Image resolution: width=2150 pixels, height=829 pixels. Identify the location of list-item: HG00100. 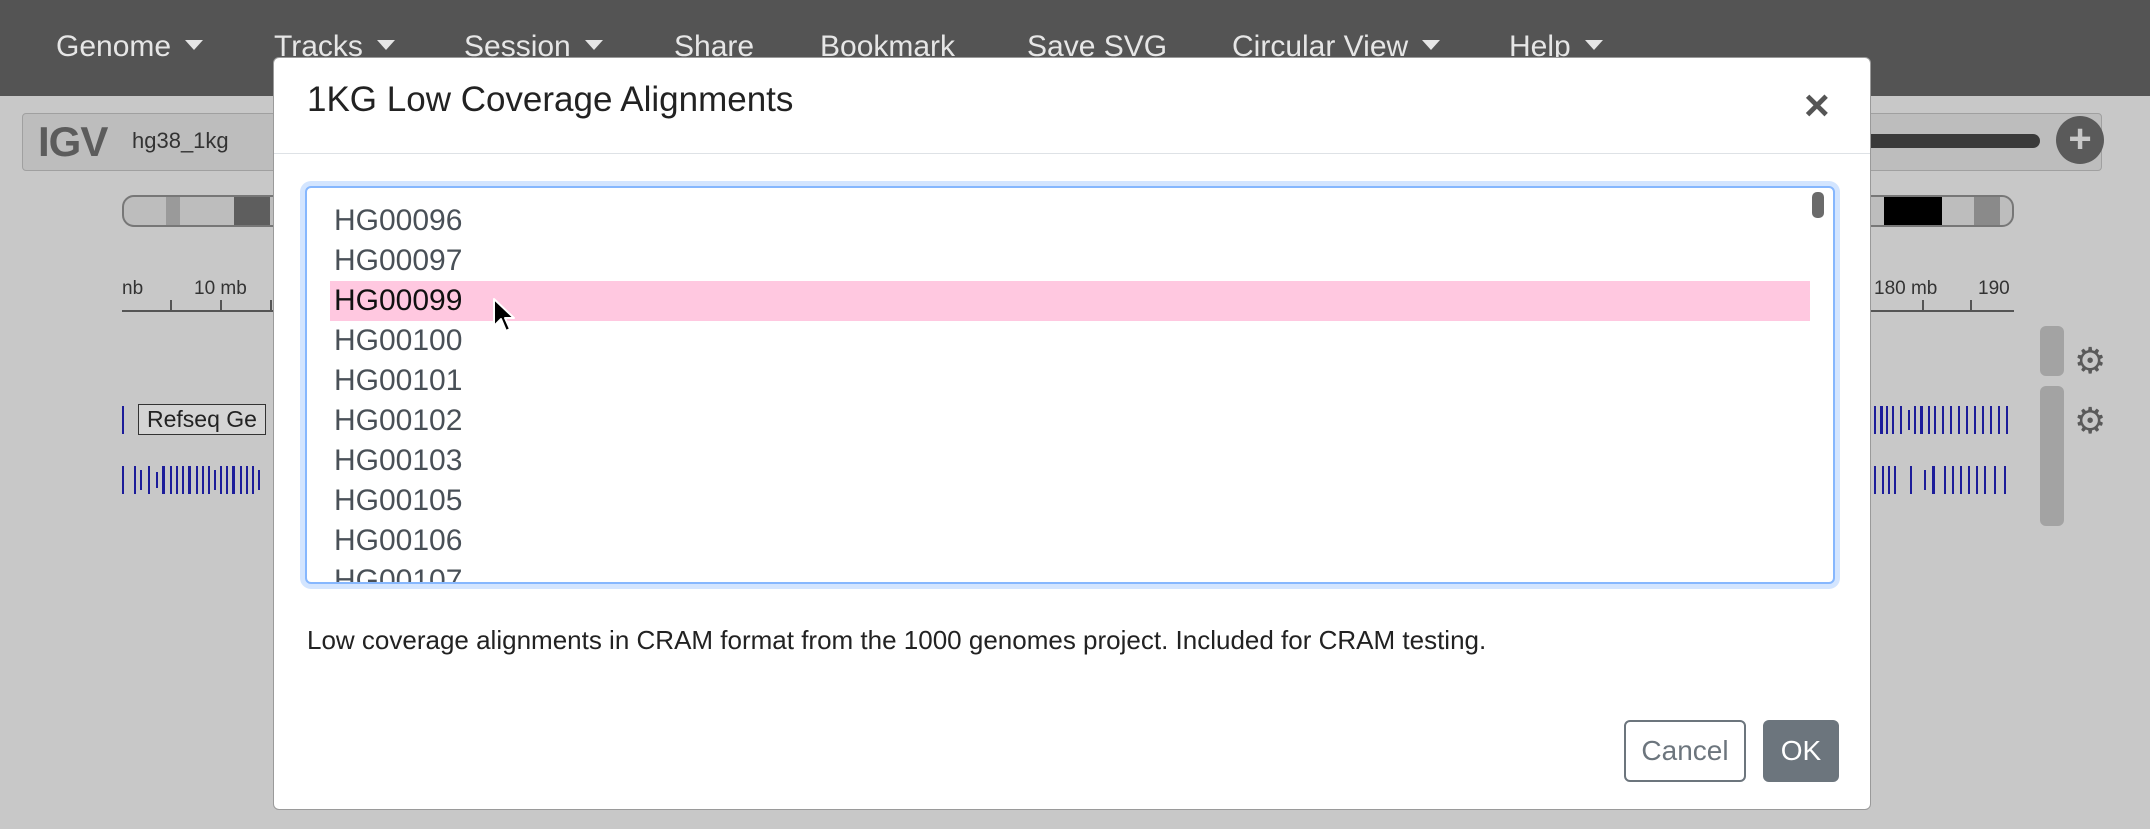
(1070, 341).